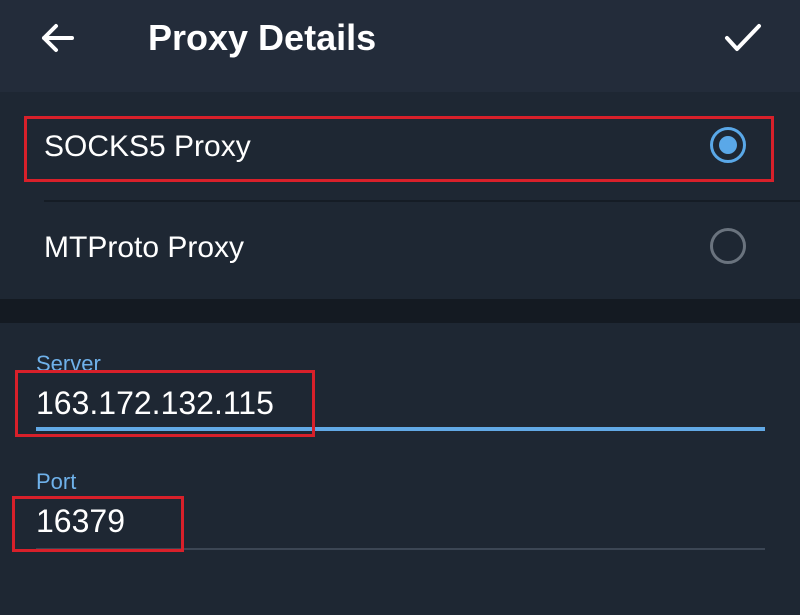 This screenshot has height=615, width=800. Describe the element at coordinates (68, 363) in the screenshot. I see `server-label: Server` at that location.